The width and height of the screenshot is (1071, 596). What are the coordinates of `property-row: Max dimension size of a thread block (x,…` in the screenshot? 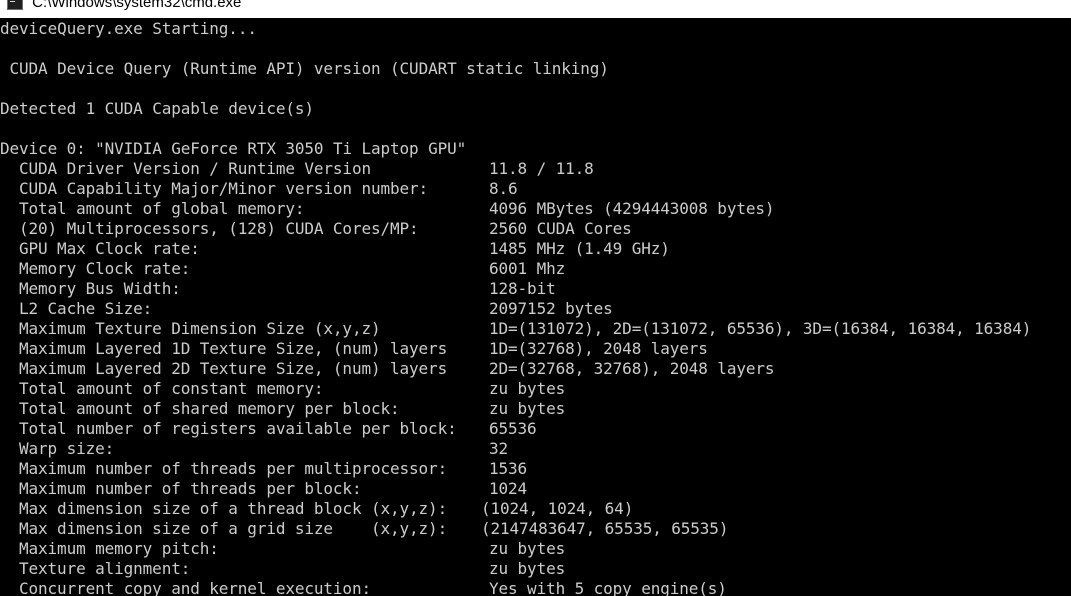 It's located at (535, 509).